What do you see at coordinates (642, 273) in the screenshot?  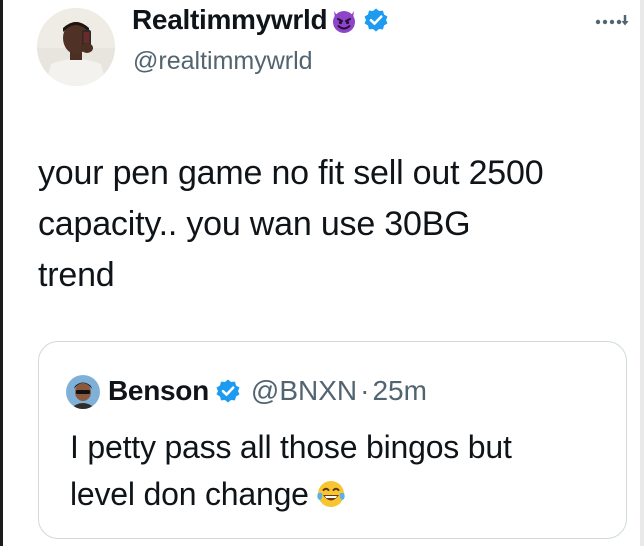 I see `right-border` at bounding box center [642, 273].